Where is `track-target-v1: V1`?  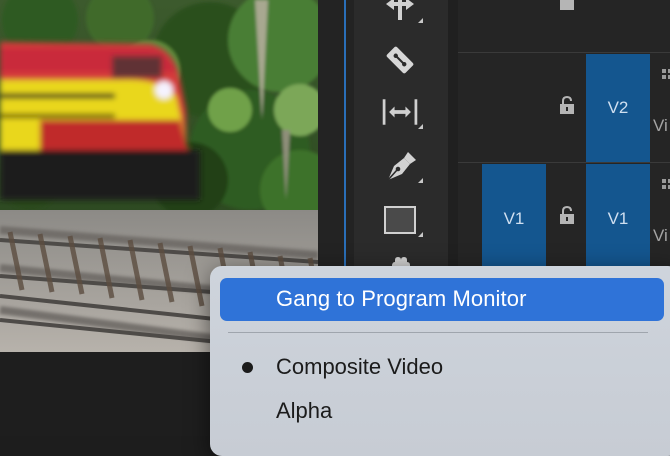 track-target-v1: V1 is located at coordinates (618, 219).